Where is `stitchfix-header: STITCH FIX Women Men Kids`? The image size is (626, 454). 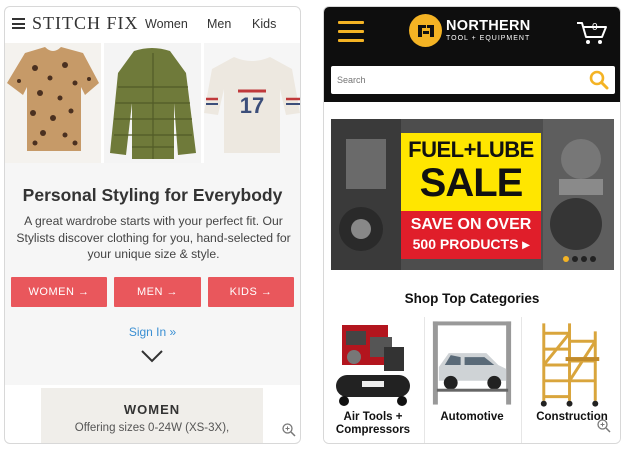 stitchfix-header: STITCH FIX Women Men Kids is located at coordinates (152, 24).